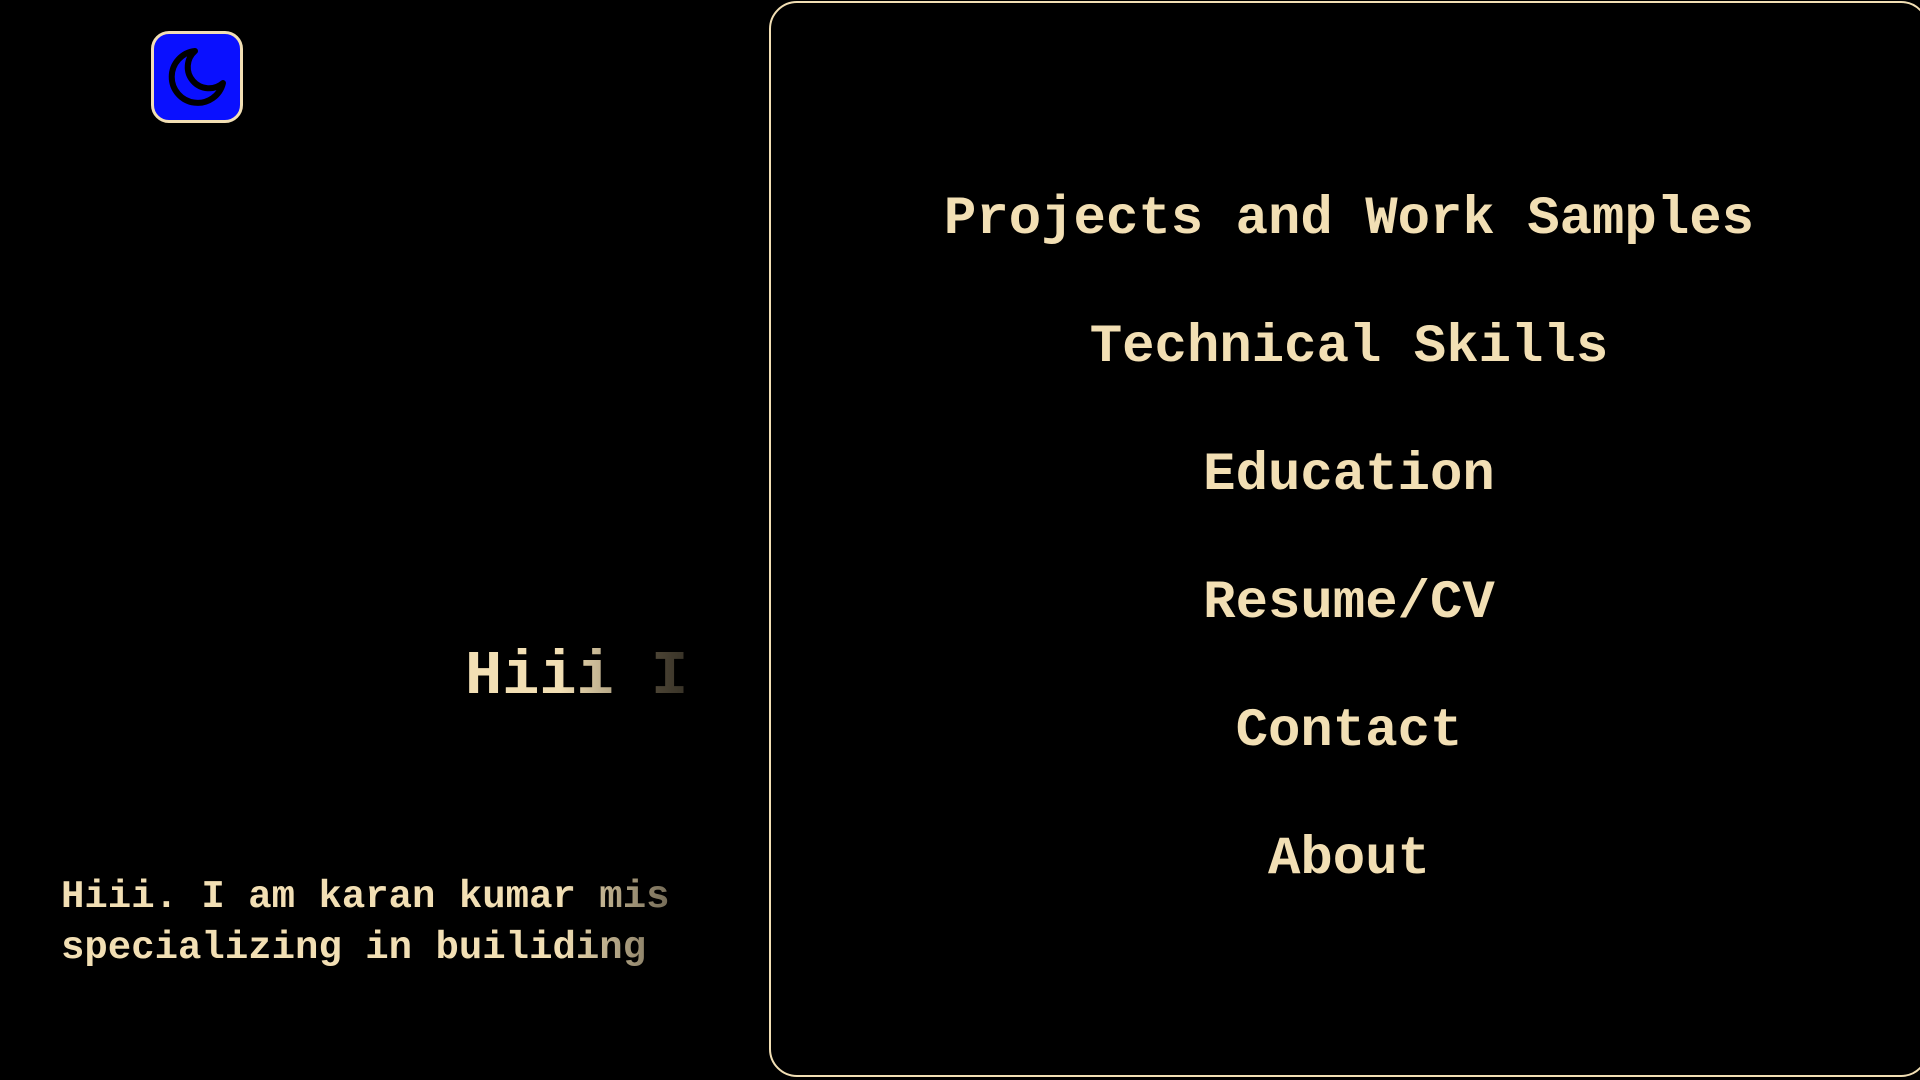 Image resolution: width=1920 pixels, height=1080 pixels. Describe the element at coordinates (1345, 860) in the screenshot. I see `menu-item-about: About` at that location.